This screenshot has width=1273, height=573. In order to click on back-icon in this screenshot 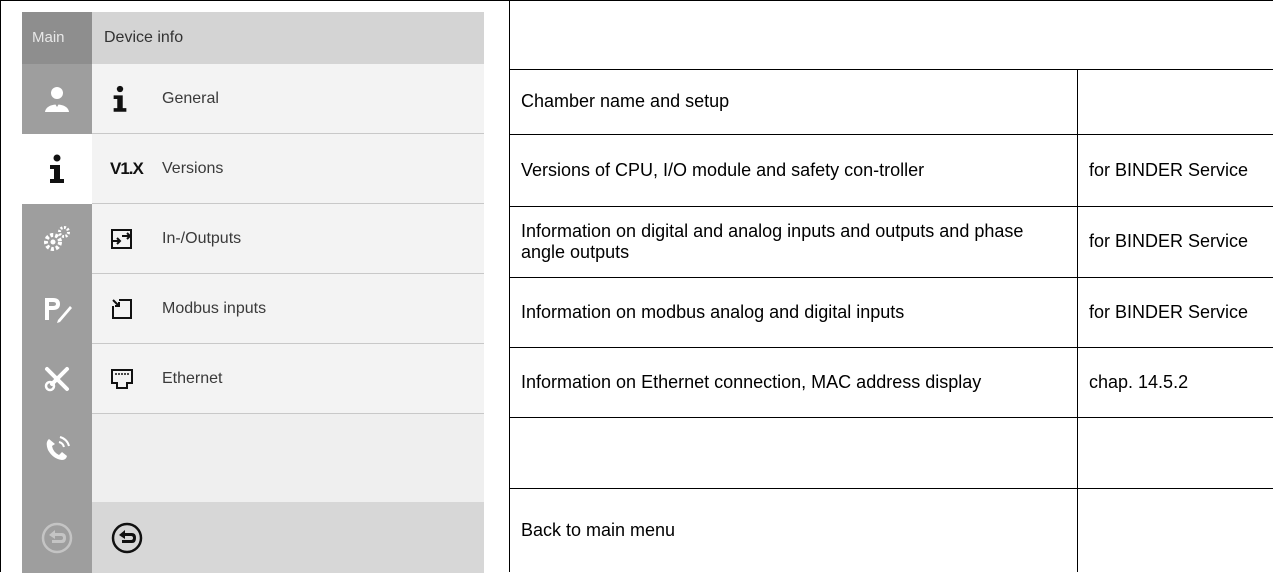, I will do `click(57, 538)`.